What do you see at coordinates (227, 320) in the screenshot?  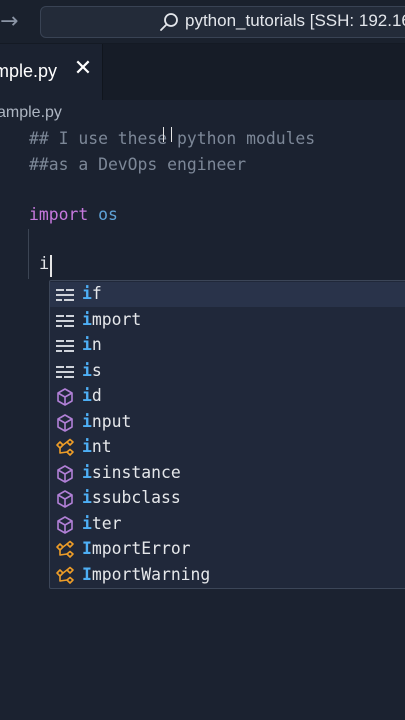 I see `suggestion-item: import` at bounding box center [227, 320].